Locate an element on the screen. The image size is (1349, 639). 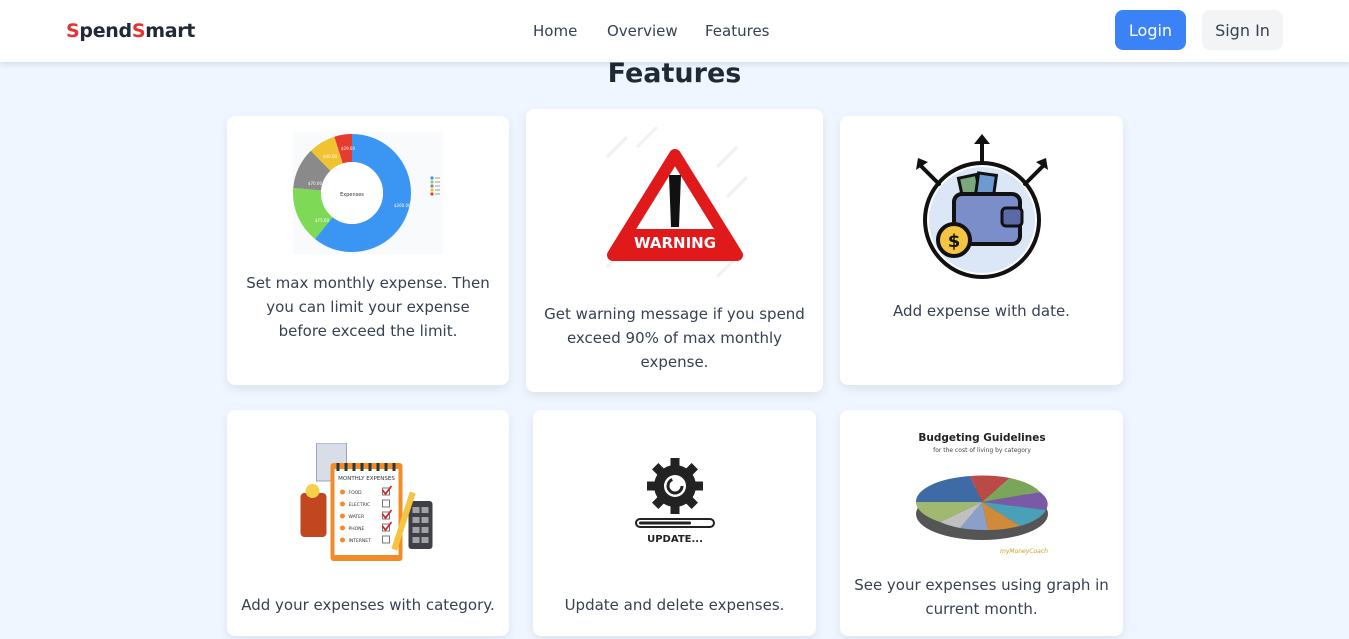
category-item: FOOD is located at coordinates (356, 493).